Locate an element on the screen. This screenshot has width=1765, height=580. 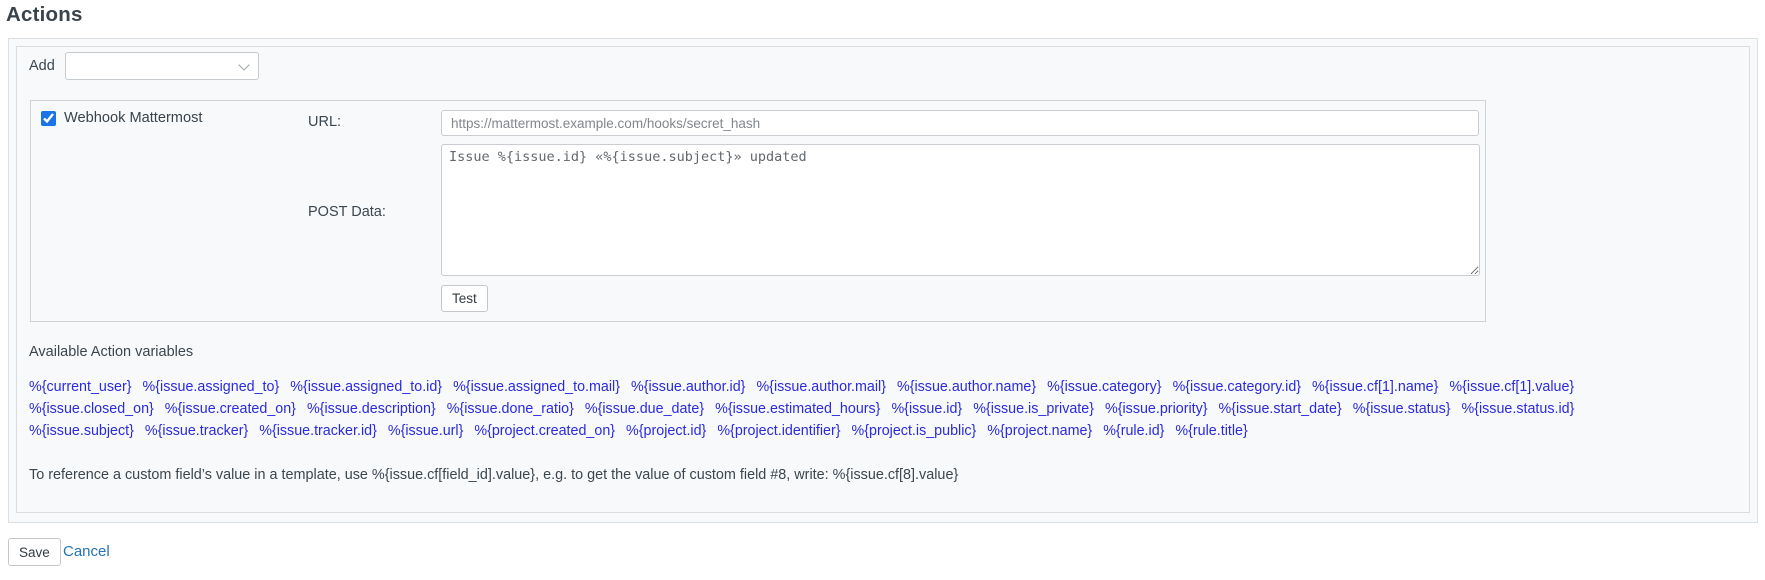
action-variable: %{issue.author.mail} is located at coordinates (821, 387).